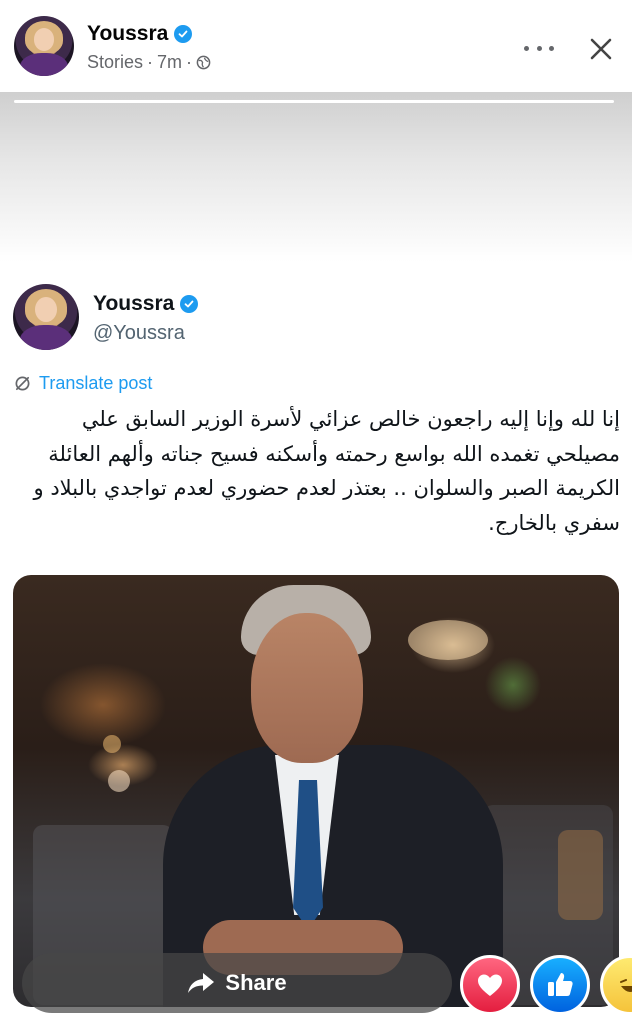 The image size is (632, 1024). What do you see at coordinates (203, 62) in the screenshot?
I see `globe-icon` at bounding box center [203, 62].